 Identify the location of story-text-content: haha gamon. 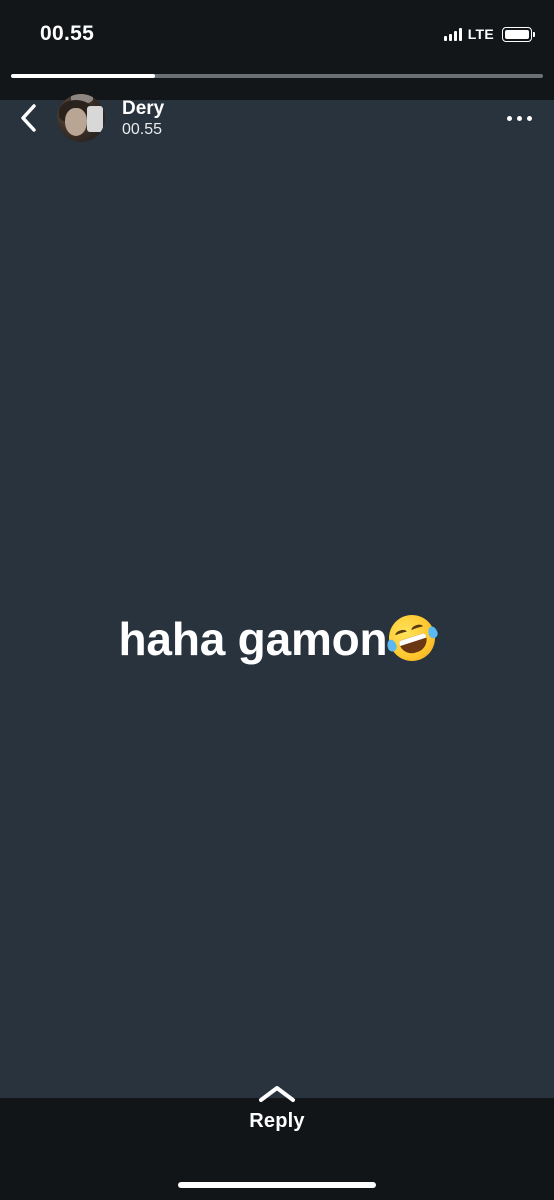
(253, 639).